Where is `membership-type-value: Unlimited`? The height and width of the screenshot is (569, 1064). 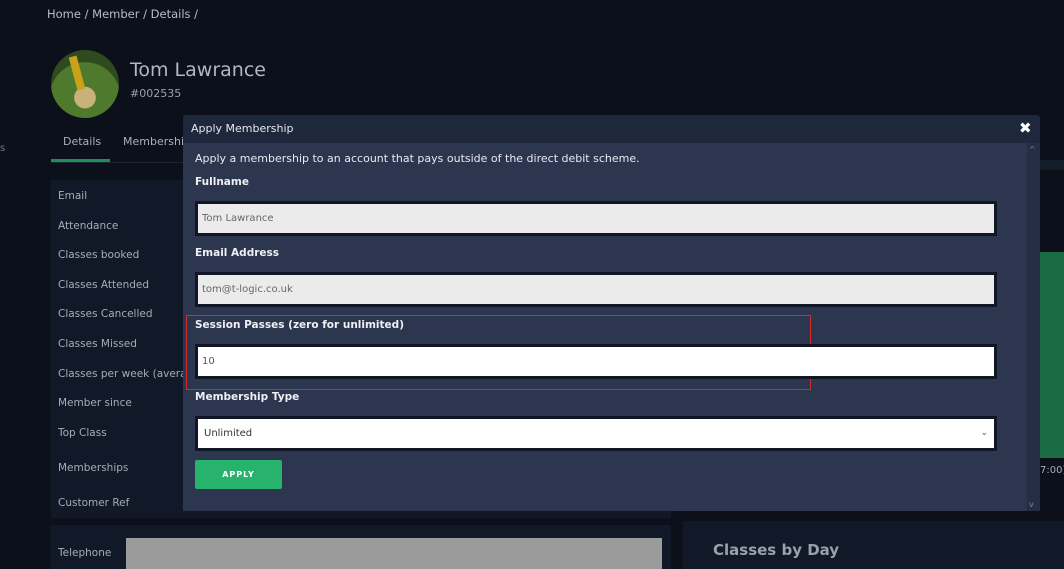
membership-type-value: Unlimited is located at coordinates (228, 433).